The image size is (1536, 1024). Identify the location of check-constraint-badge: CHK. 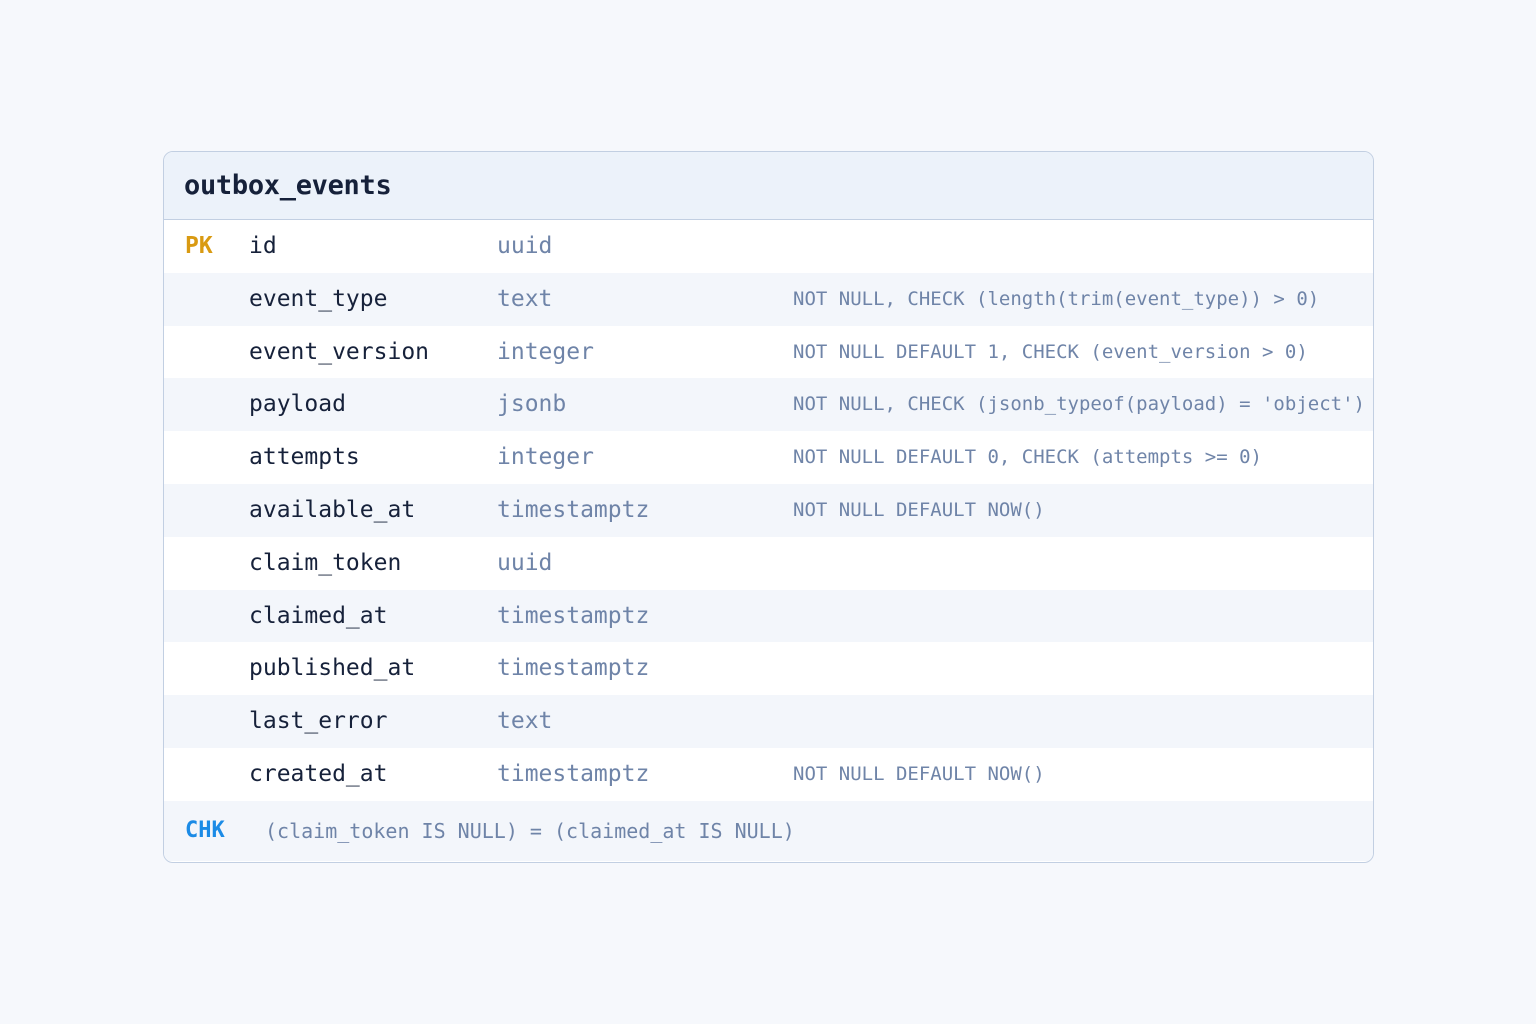
(205, 830).